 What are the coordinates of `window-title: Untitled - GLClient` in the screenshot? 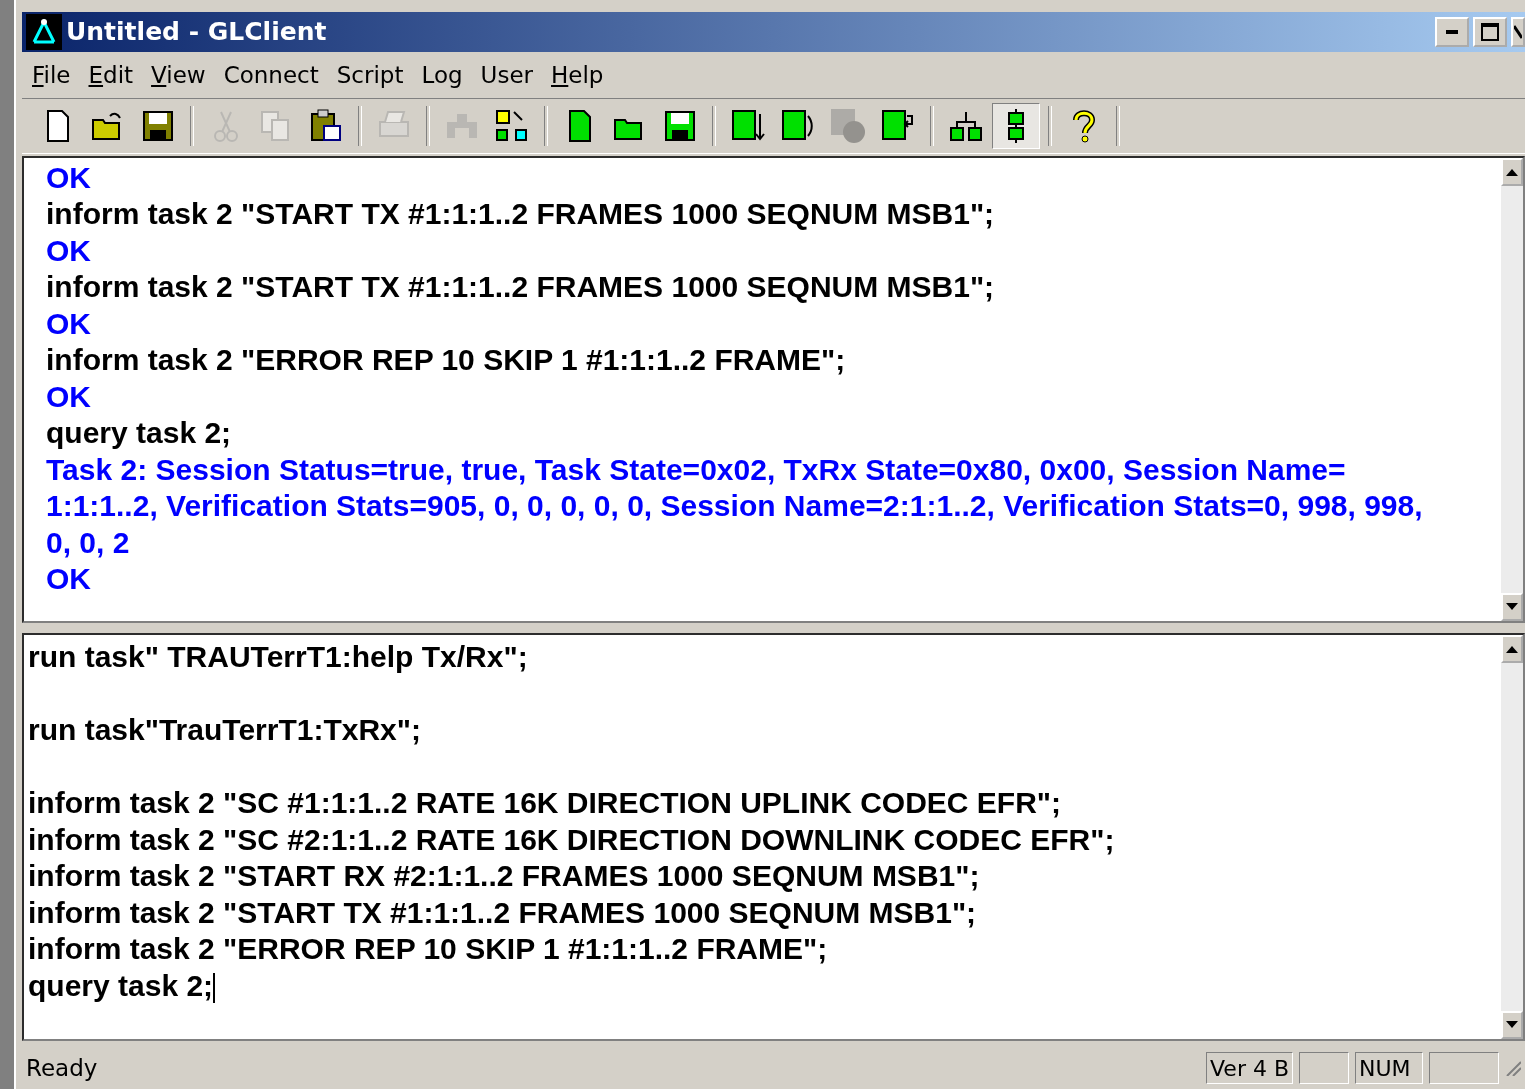 It's located at (197, 32).